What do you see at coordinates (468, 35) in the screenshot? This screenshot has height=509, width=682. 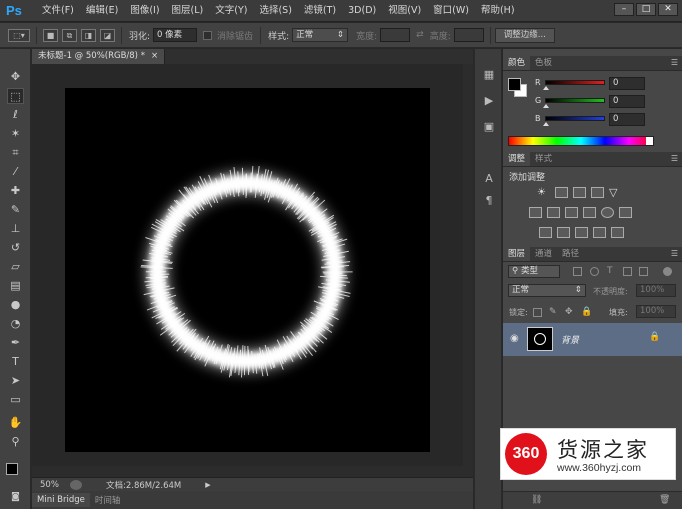 I see `height-input` at bounding box center [468, 35].